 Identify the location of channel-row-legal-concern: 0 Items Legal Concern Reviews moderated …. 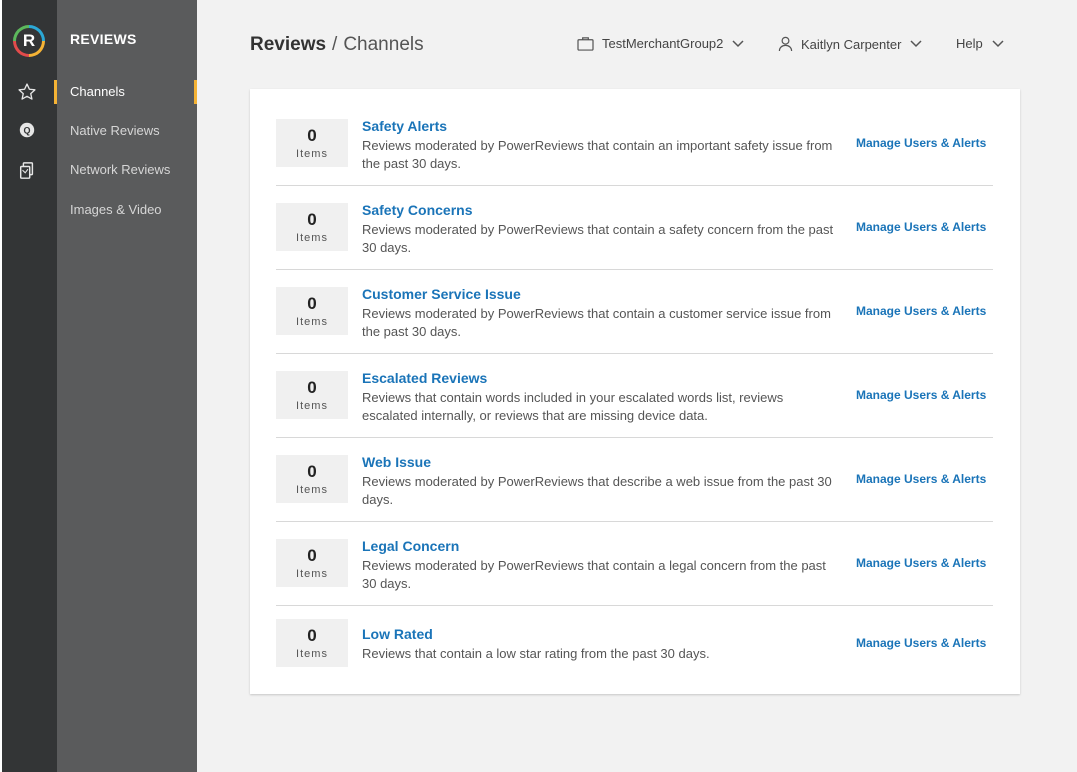
(634, 564).